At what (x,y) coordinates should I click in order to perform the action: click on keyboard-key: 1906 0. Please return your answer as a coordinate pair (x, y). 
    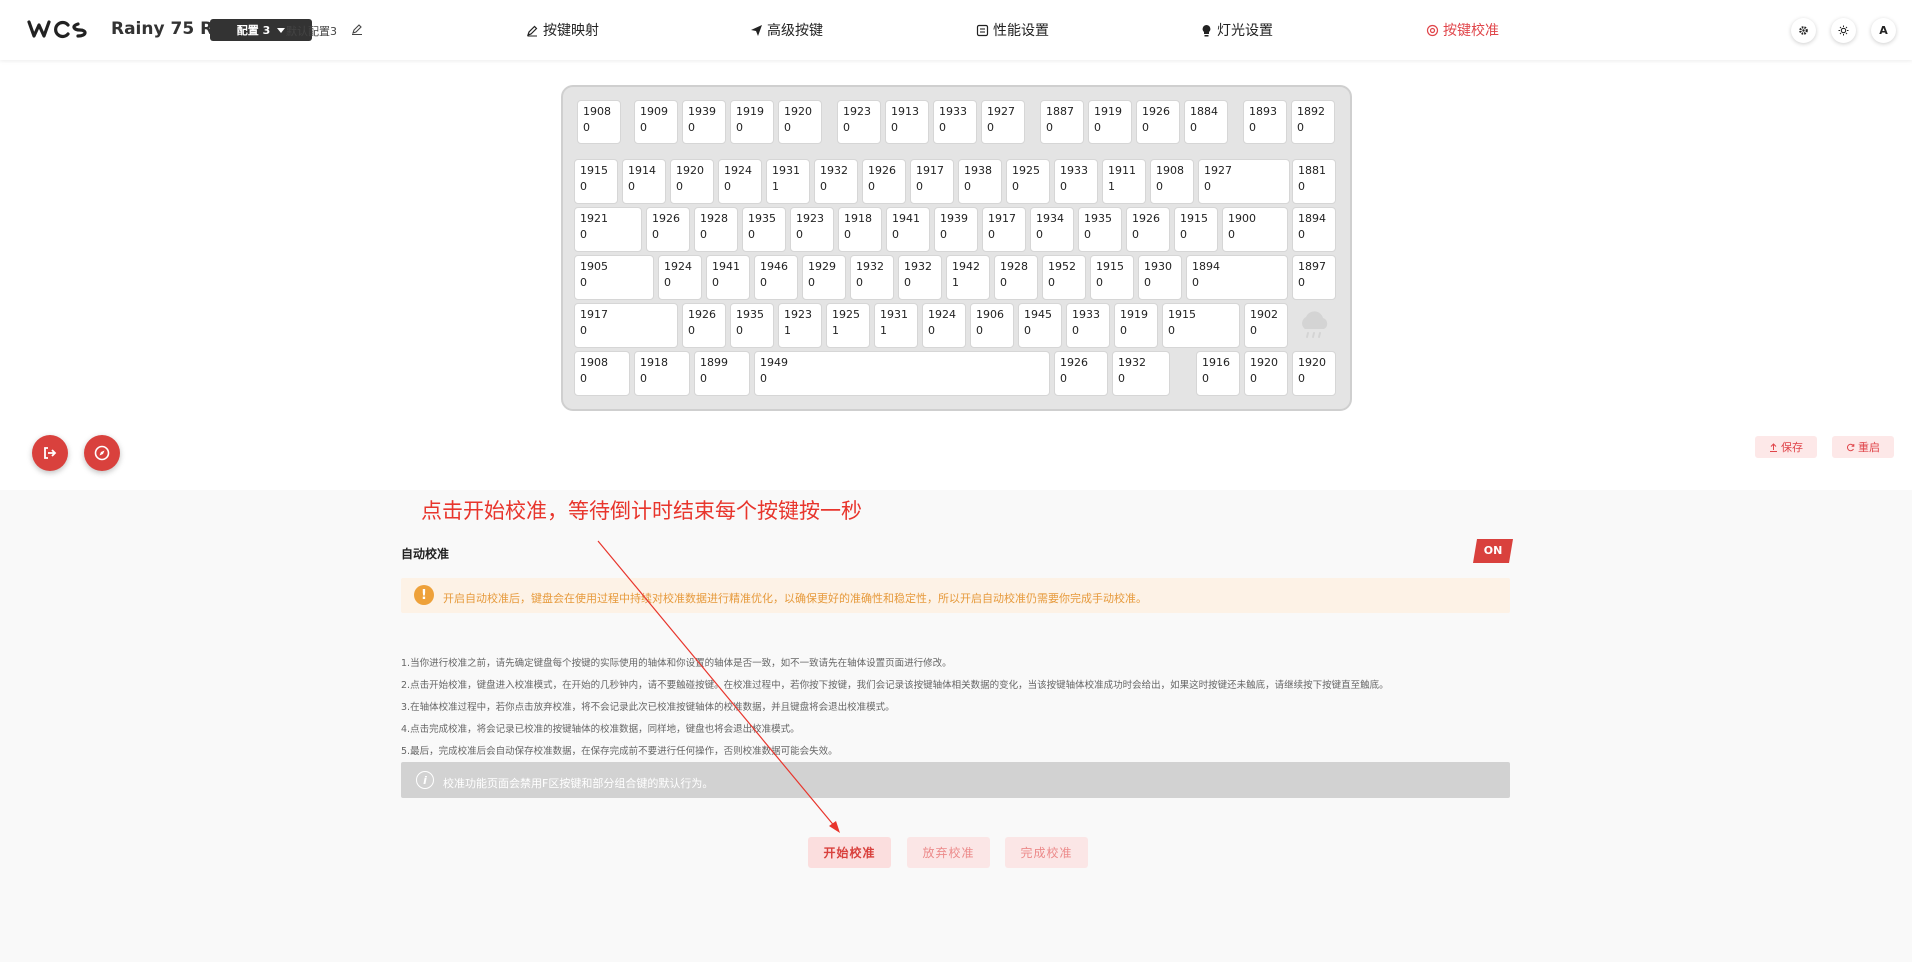
    Looking at the image, I should click on (992, 325).